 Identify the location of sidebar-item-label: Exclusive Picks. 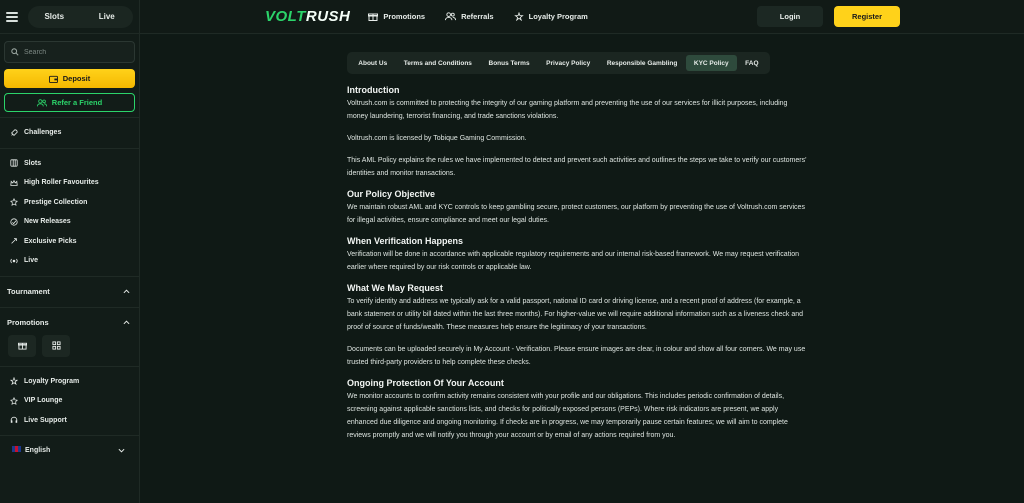
(50, 241).